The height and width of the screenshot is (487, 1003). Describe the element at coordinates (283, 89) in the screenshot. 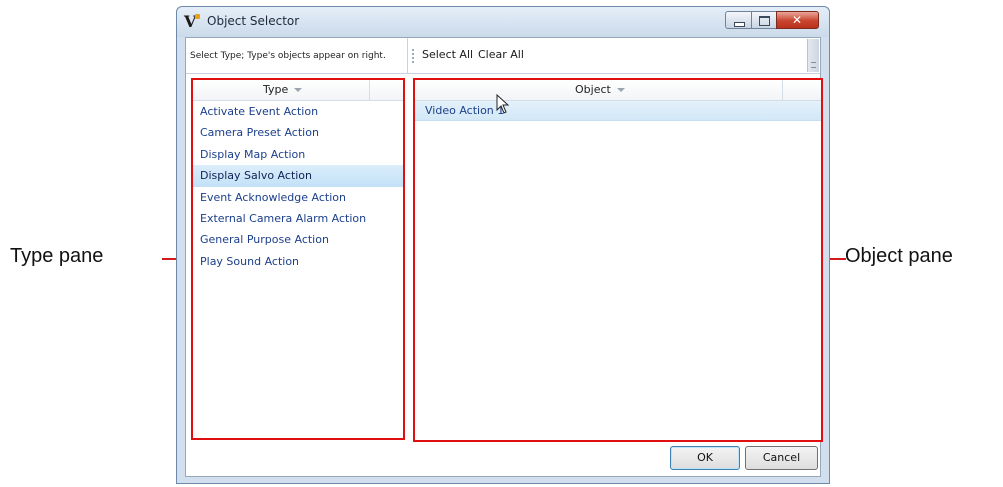

I see `type-header-label: Type` at that location.